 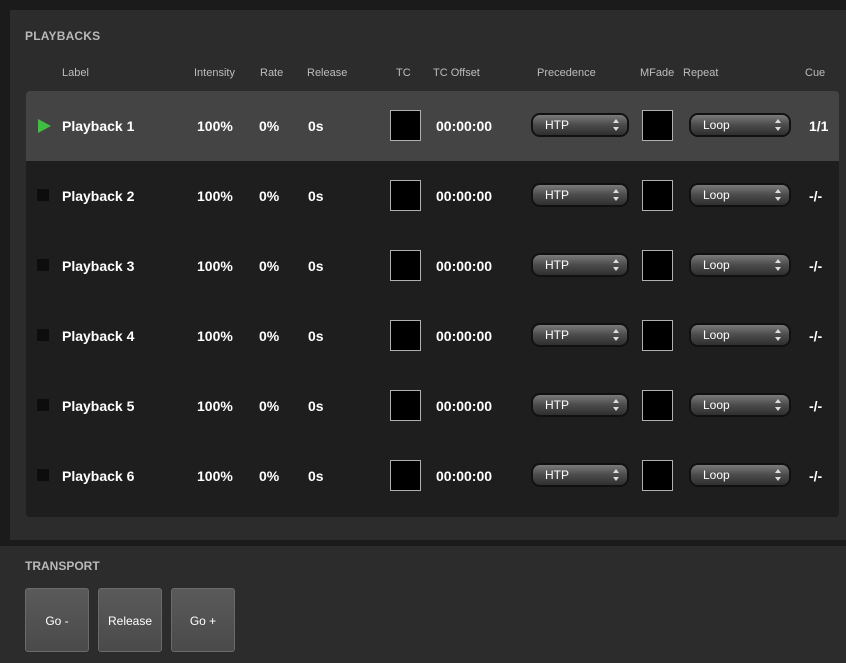 What do you see at coordinates (98, 266) in the screenshot?
I see `playback-label: Playback 3` at bounding box center [98, 266].